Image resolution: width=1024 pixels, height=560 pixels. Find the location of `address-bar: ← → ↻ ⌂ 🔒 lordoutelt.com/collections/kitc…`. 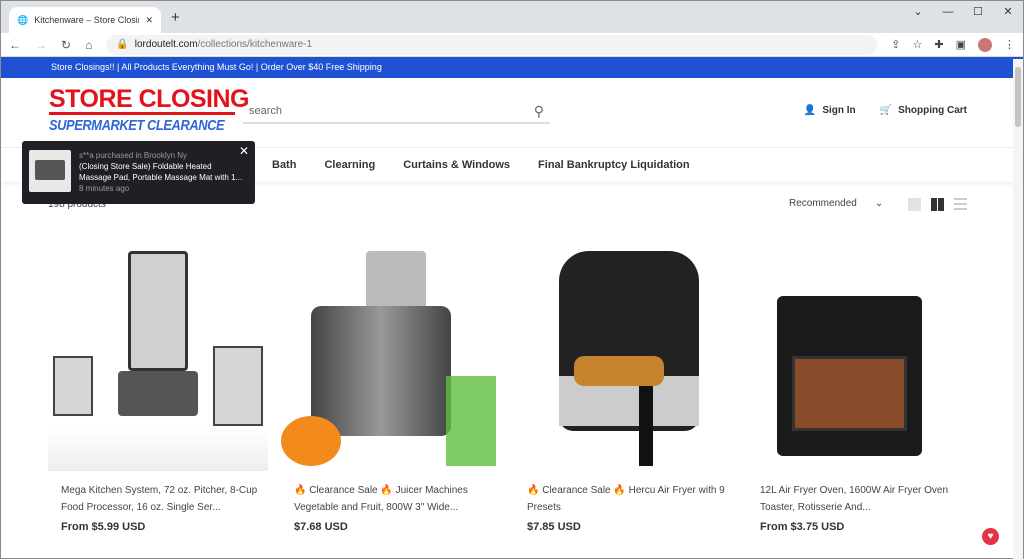

address-bar: ← → ↻ ⌂ 🔒 lordoutelt.com/collections/kitc… is located at coordinates (512, 45).